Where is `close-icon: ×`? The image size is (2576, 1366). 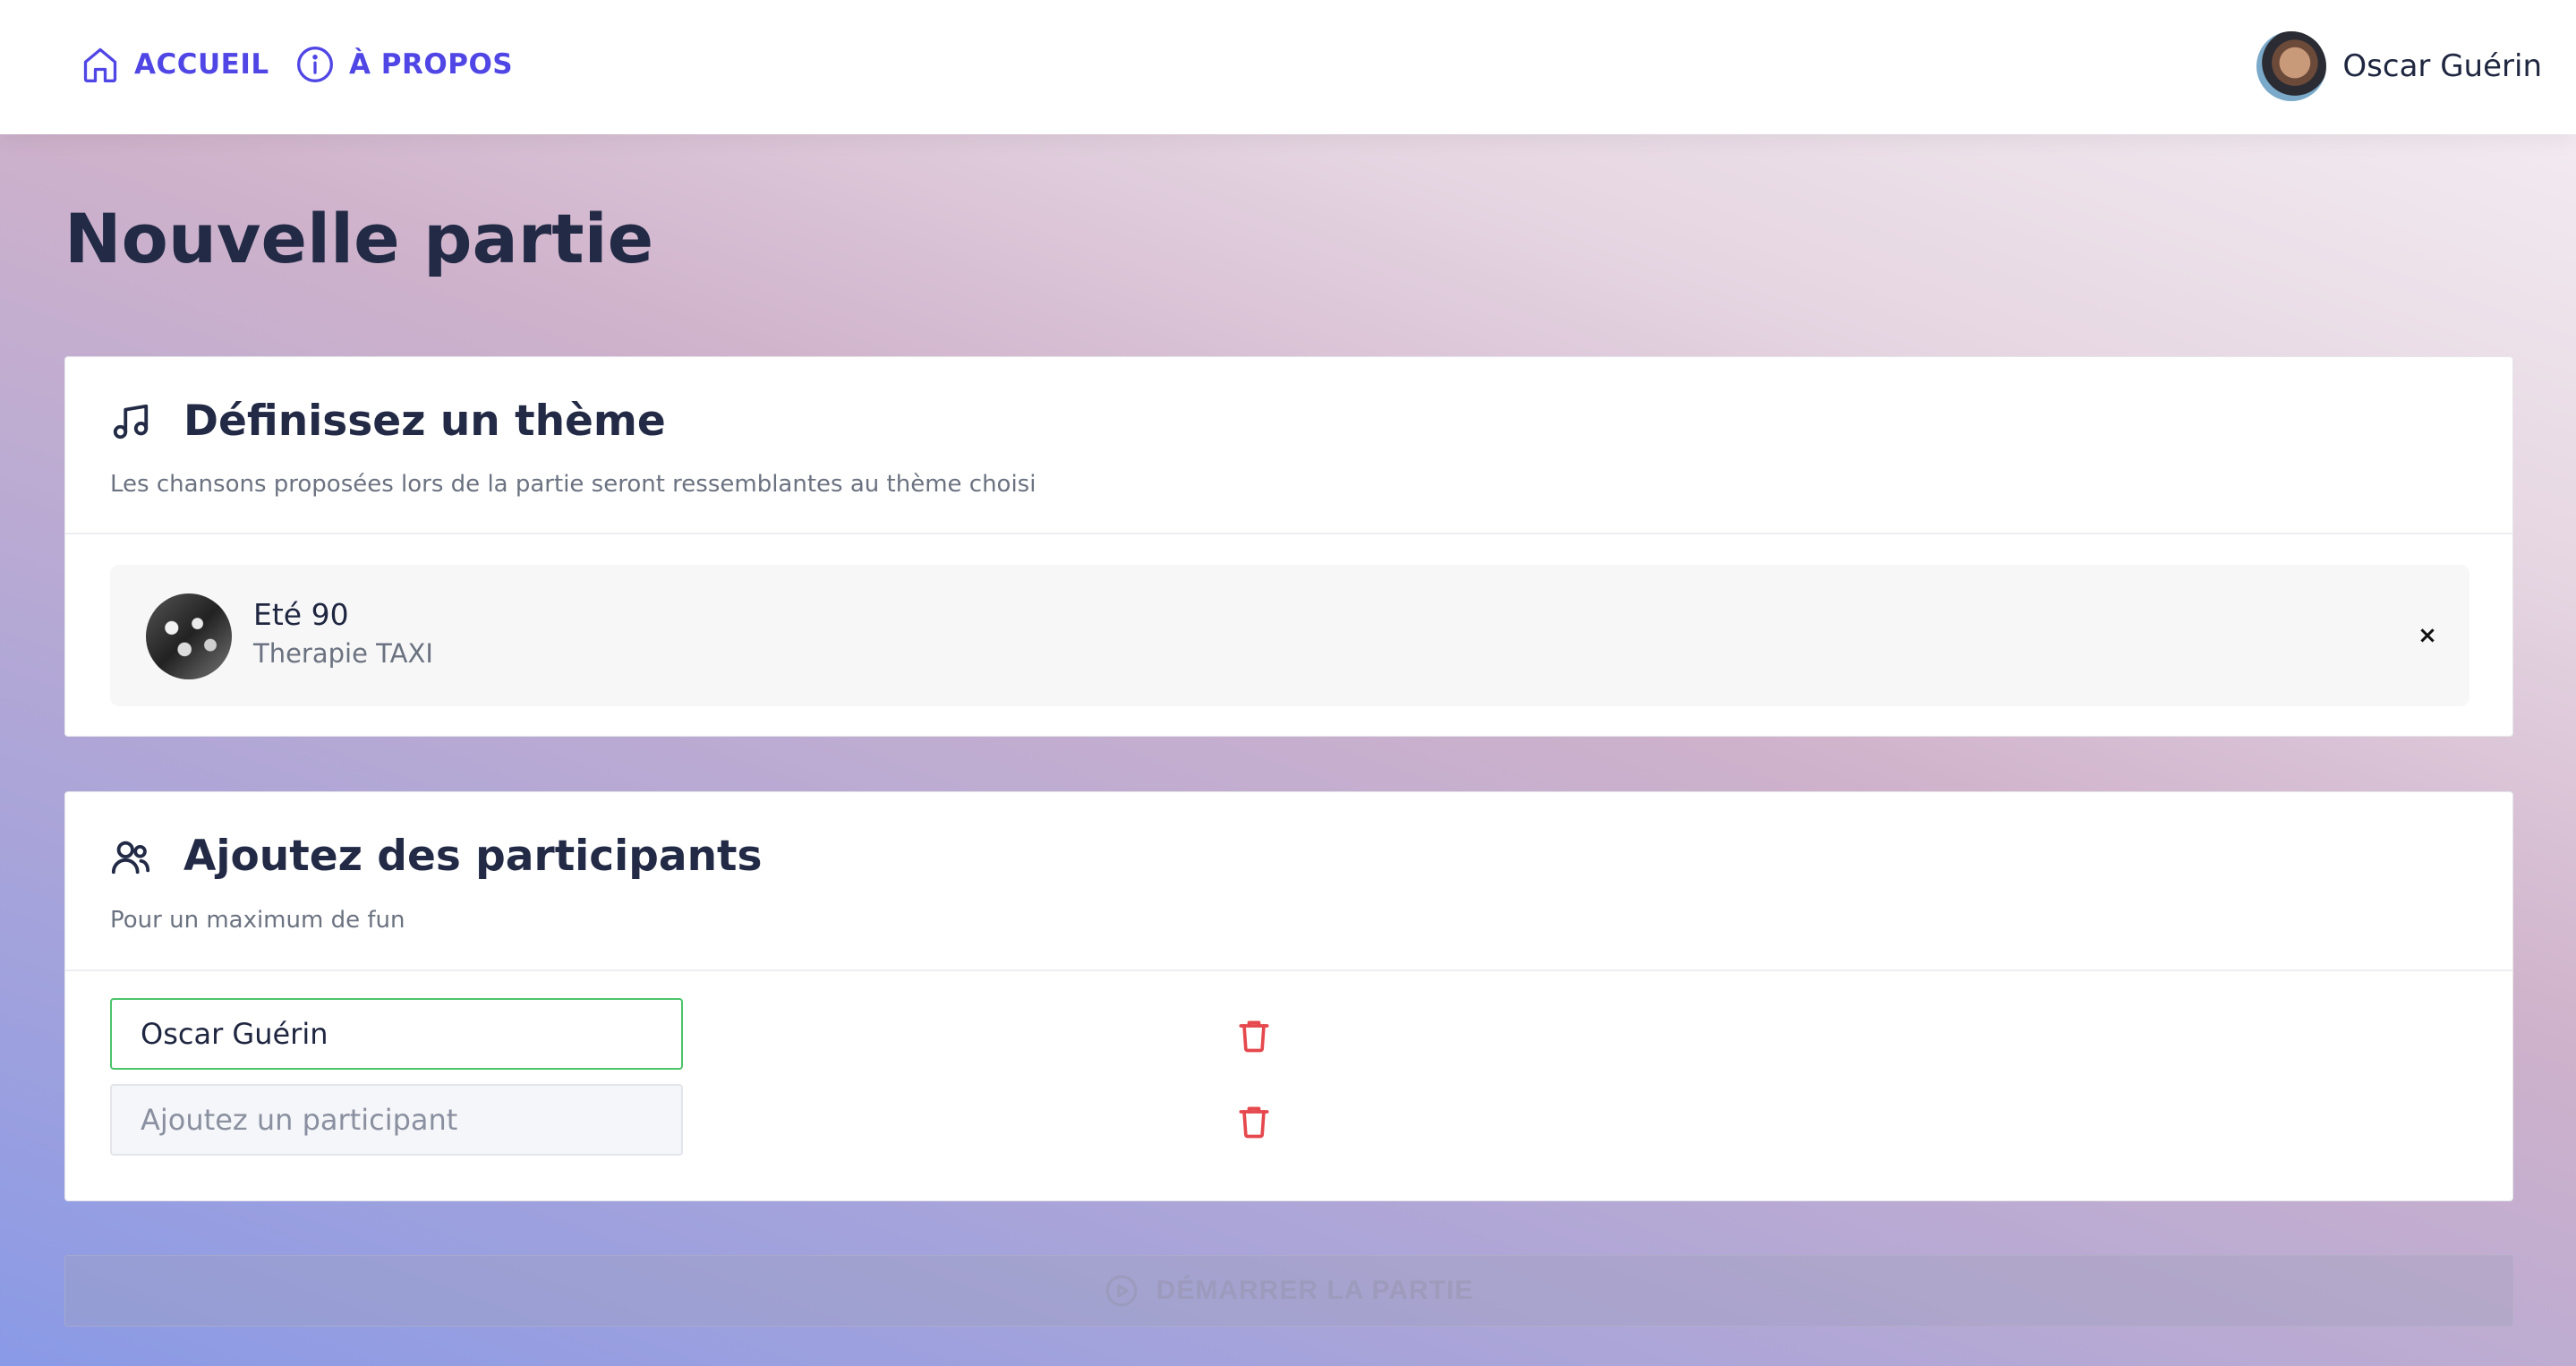
close-icon: × is located at coordinates (2427, 635).